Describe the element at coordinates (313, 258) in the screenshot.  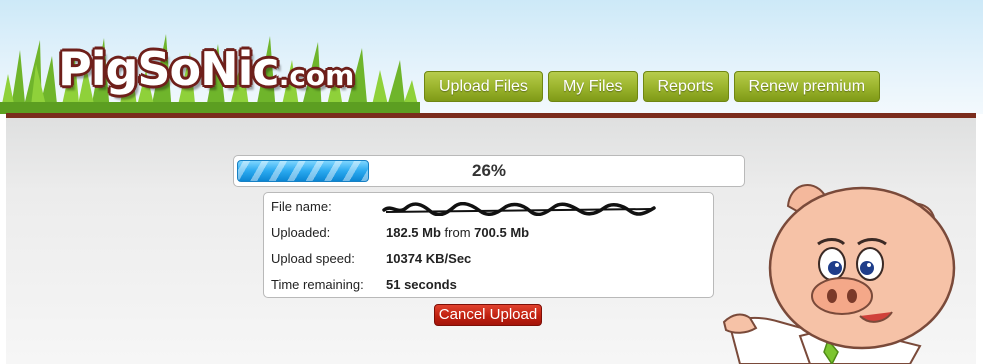
I see `upload-speed-label: Upload speed:` at that location.